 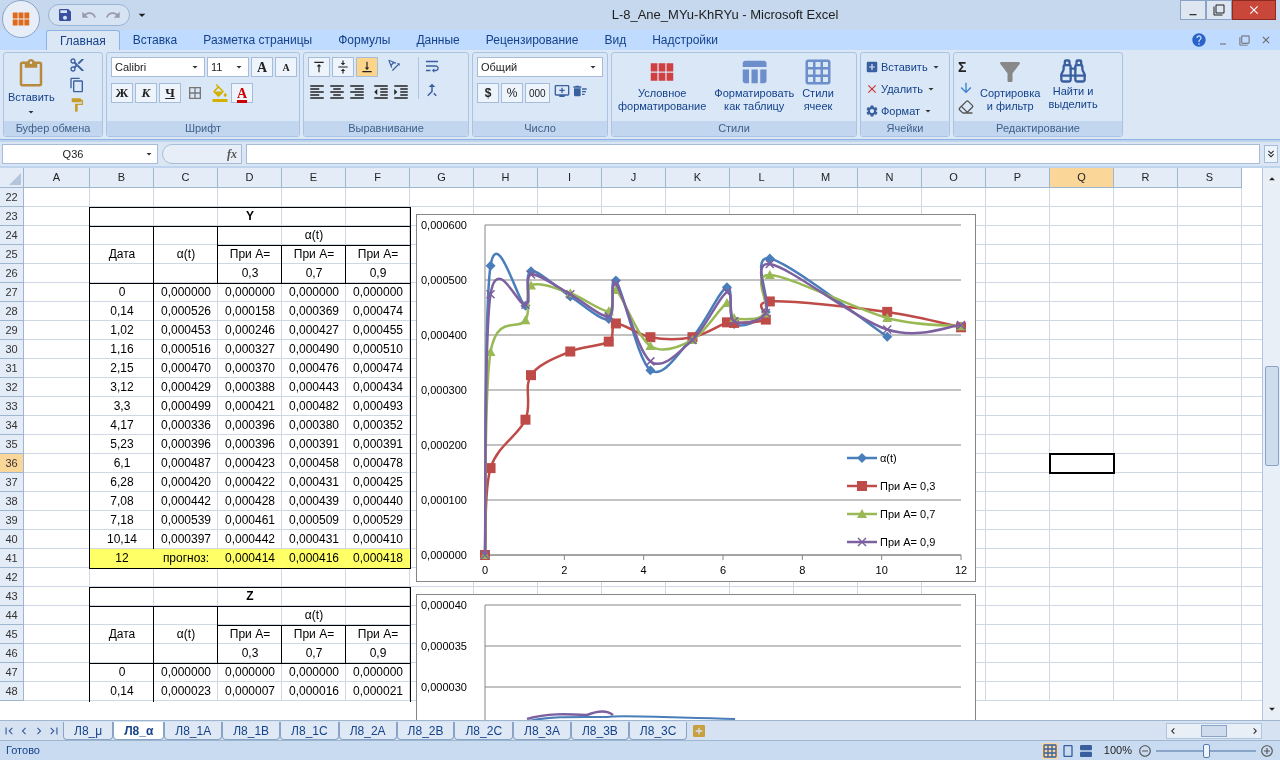 What do you see at coordinates (444, 645) in the screenshot?
I see `axis-tick-label: 0,000035` at bounding box center [444, 645].